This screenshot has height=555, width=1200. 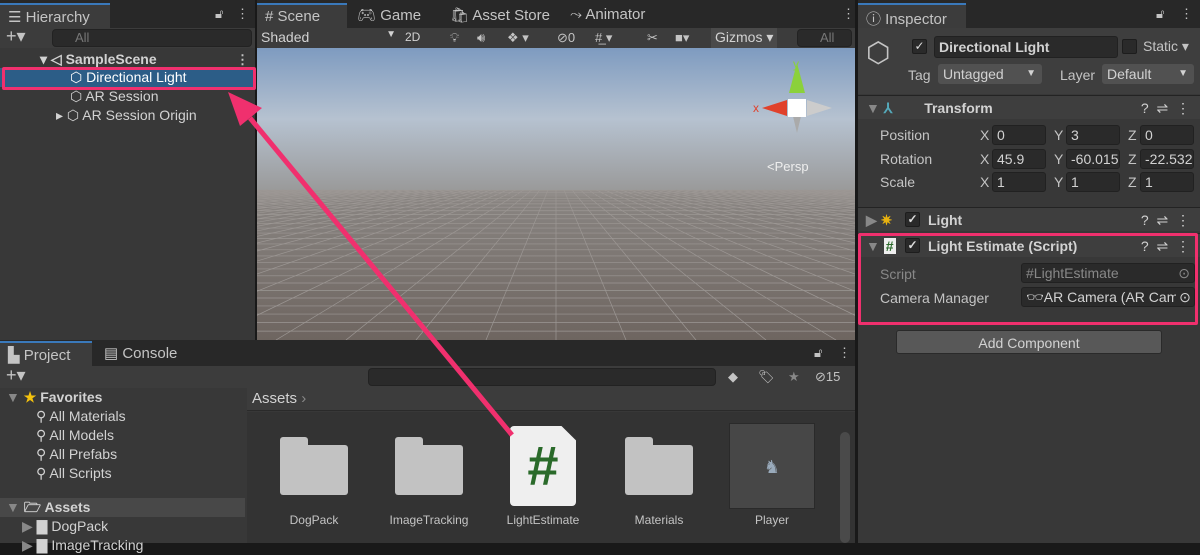 I want to click on axis-y-label: y, so click(x=796, y=64).